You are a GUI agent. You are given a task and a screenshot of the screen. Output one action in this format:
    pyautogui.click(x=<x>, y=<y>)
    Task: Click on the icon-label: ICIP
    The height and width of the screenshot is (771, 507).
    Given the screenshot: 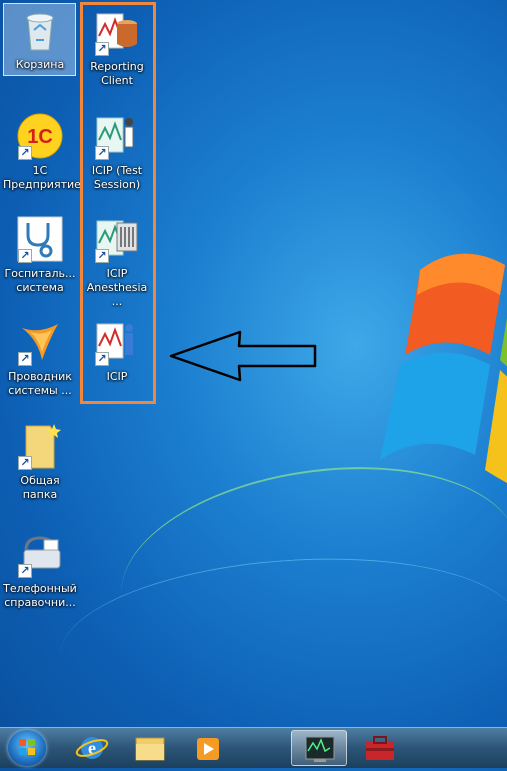 What is the action you would take?
    pyautogui.click(x=117, y=376)
    